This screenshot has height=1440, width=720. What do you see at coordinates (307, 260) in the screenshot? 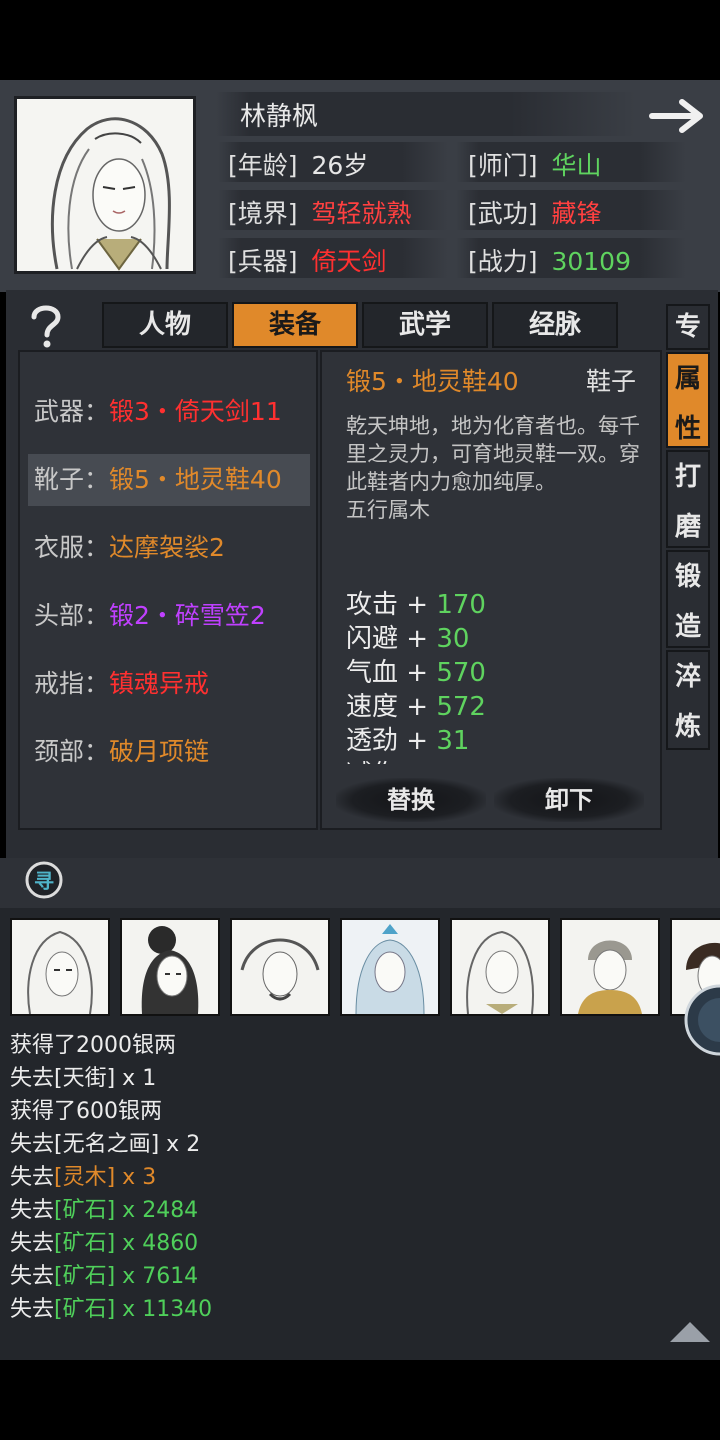
I see `attr-weapon: [兵器] 倚天剑` at bounding box center [307, 260].